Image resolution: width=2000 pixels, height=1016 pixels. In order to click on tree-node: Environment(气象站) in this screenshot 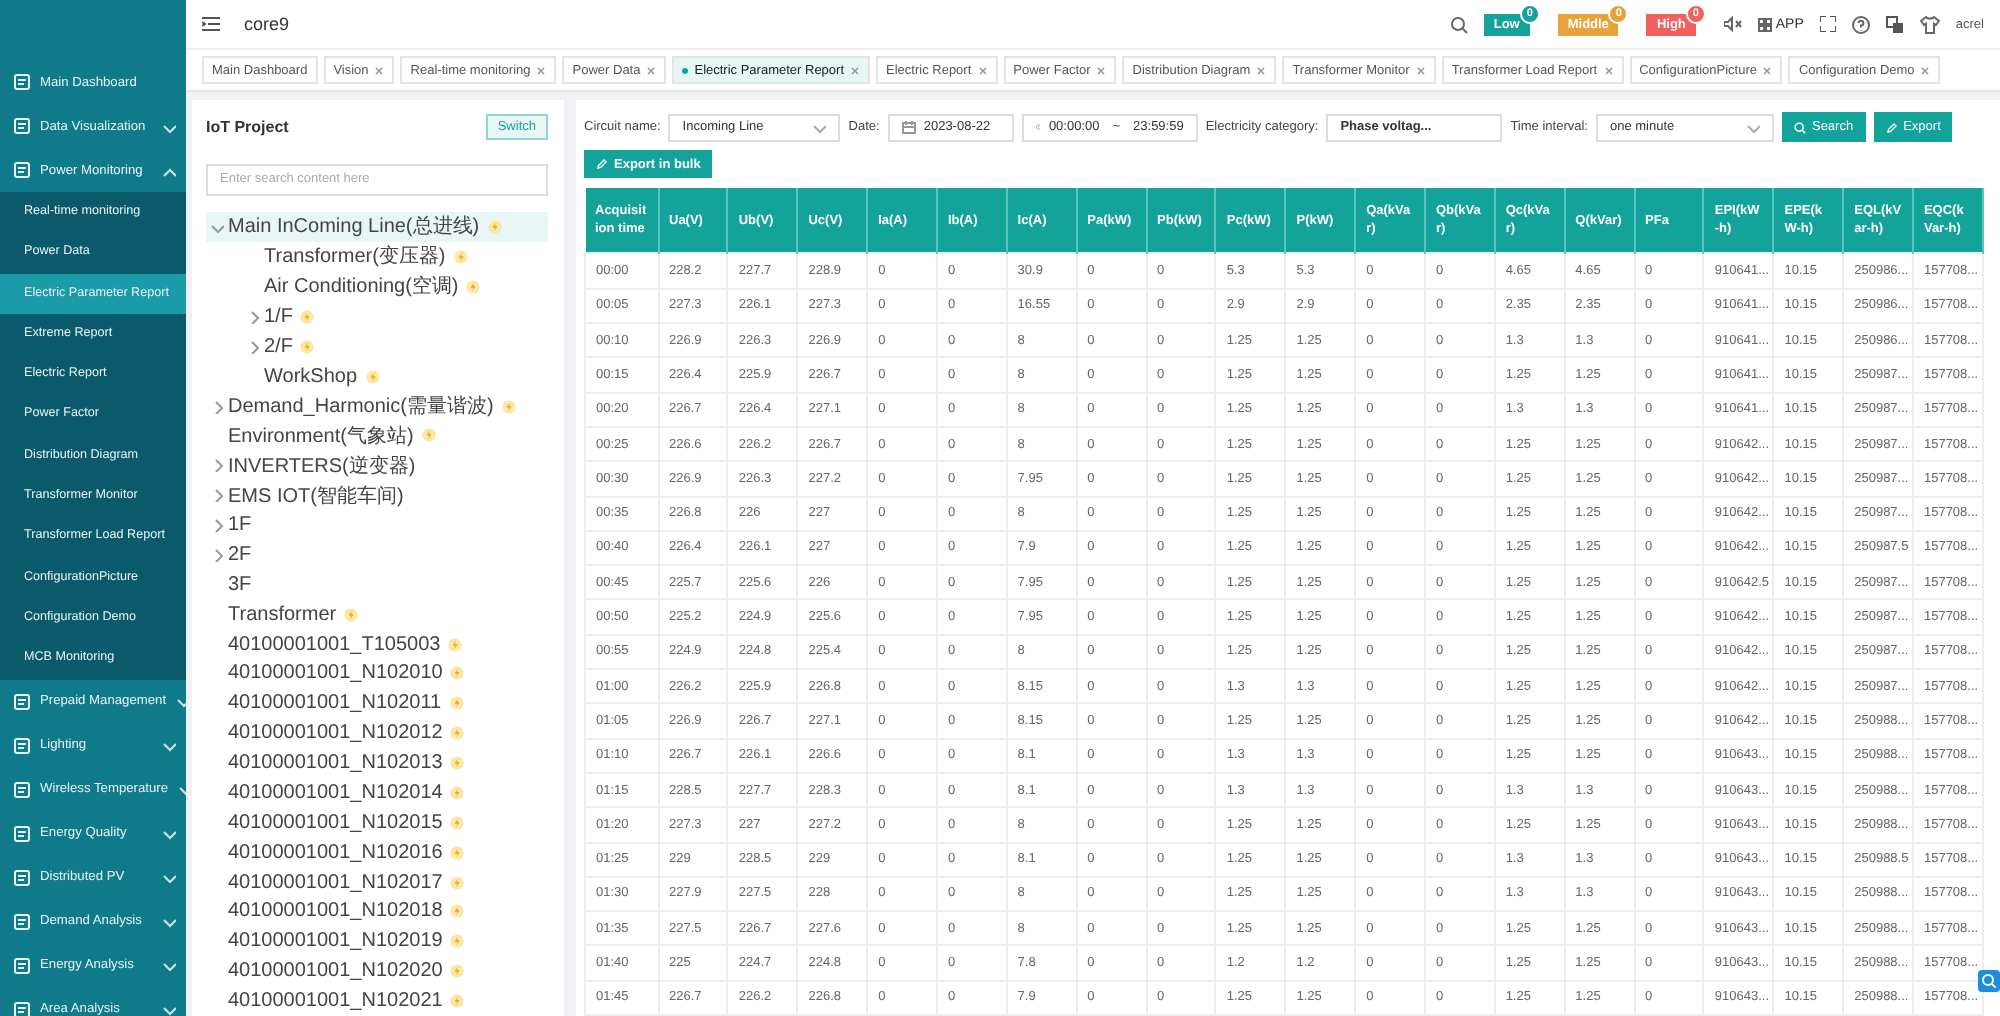, I will do `click(377, 436)`.